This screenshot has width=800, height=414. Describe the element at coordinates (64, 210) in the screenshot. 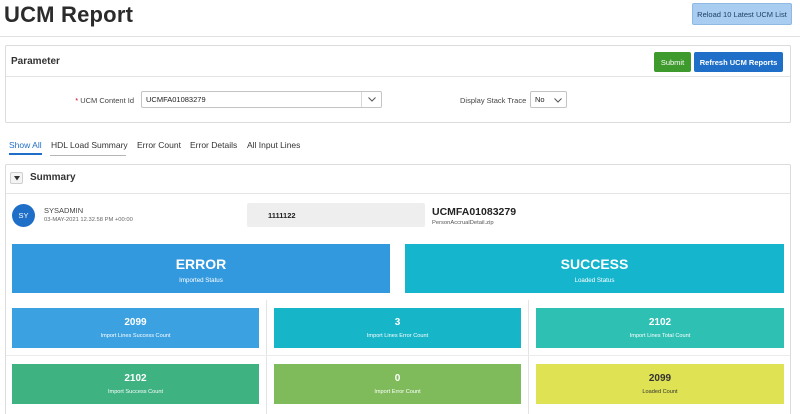

I see `user-name: SYSADMIN` at that location.